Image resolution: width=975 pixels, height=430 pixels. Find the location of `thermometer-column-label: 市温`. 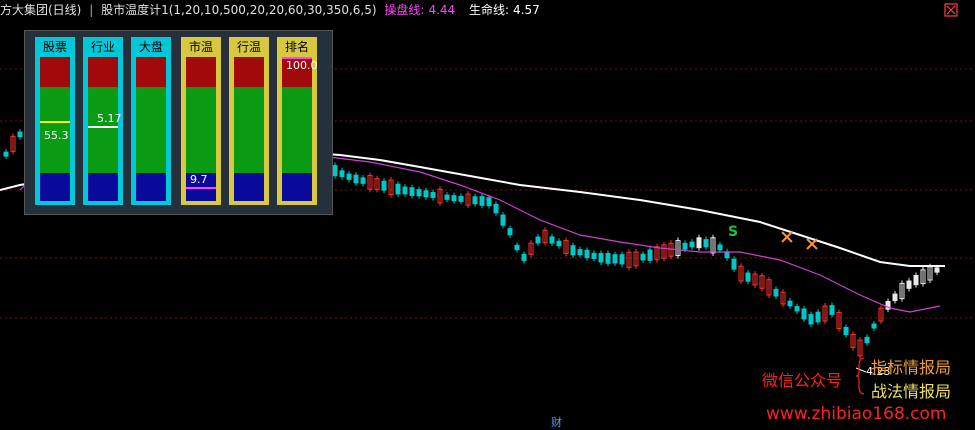

thermometer-column-label: 市温 is located at coordinates (201, 47).